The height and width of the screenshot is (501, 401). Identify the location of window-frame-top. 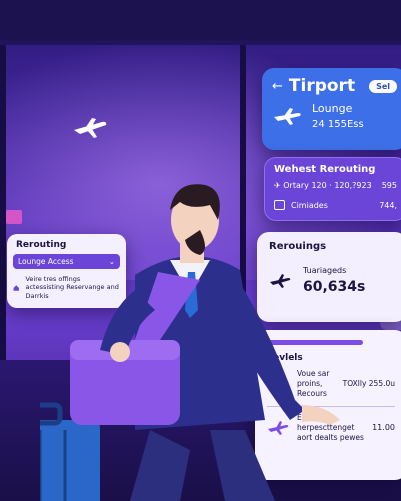
(200, 20).